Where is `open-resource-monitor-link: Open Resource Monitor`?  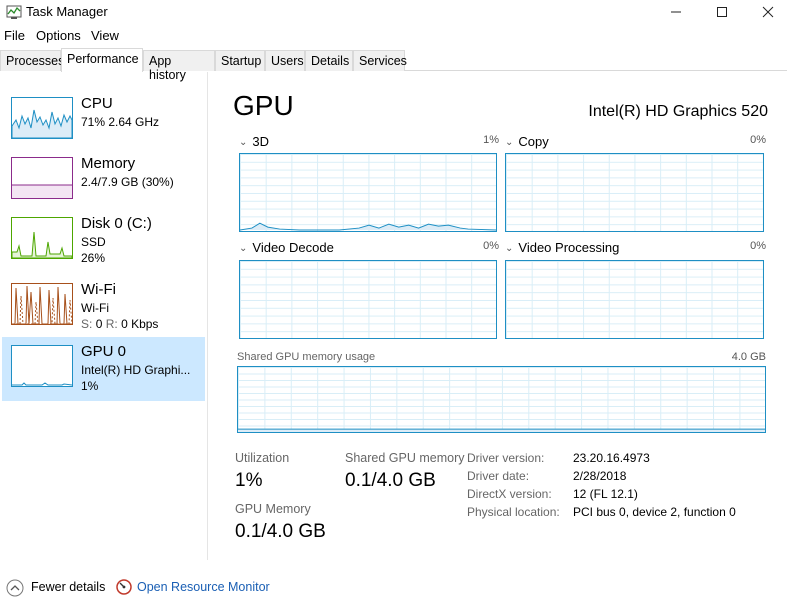 open-resource-monitor-link: Open Resource Monitor is located at coordinates (203, 587).